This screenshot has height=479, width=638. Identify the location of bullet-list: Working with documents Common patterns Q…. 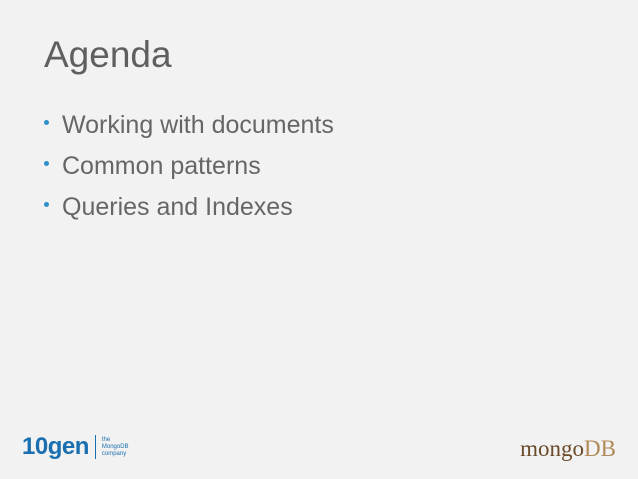
(189, 166).